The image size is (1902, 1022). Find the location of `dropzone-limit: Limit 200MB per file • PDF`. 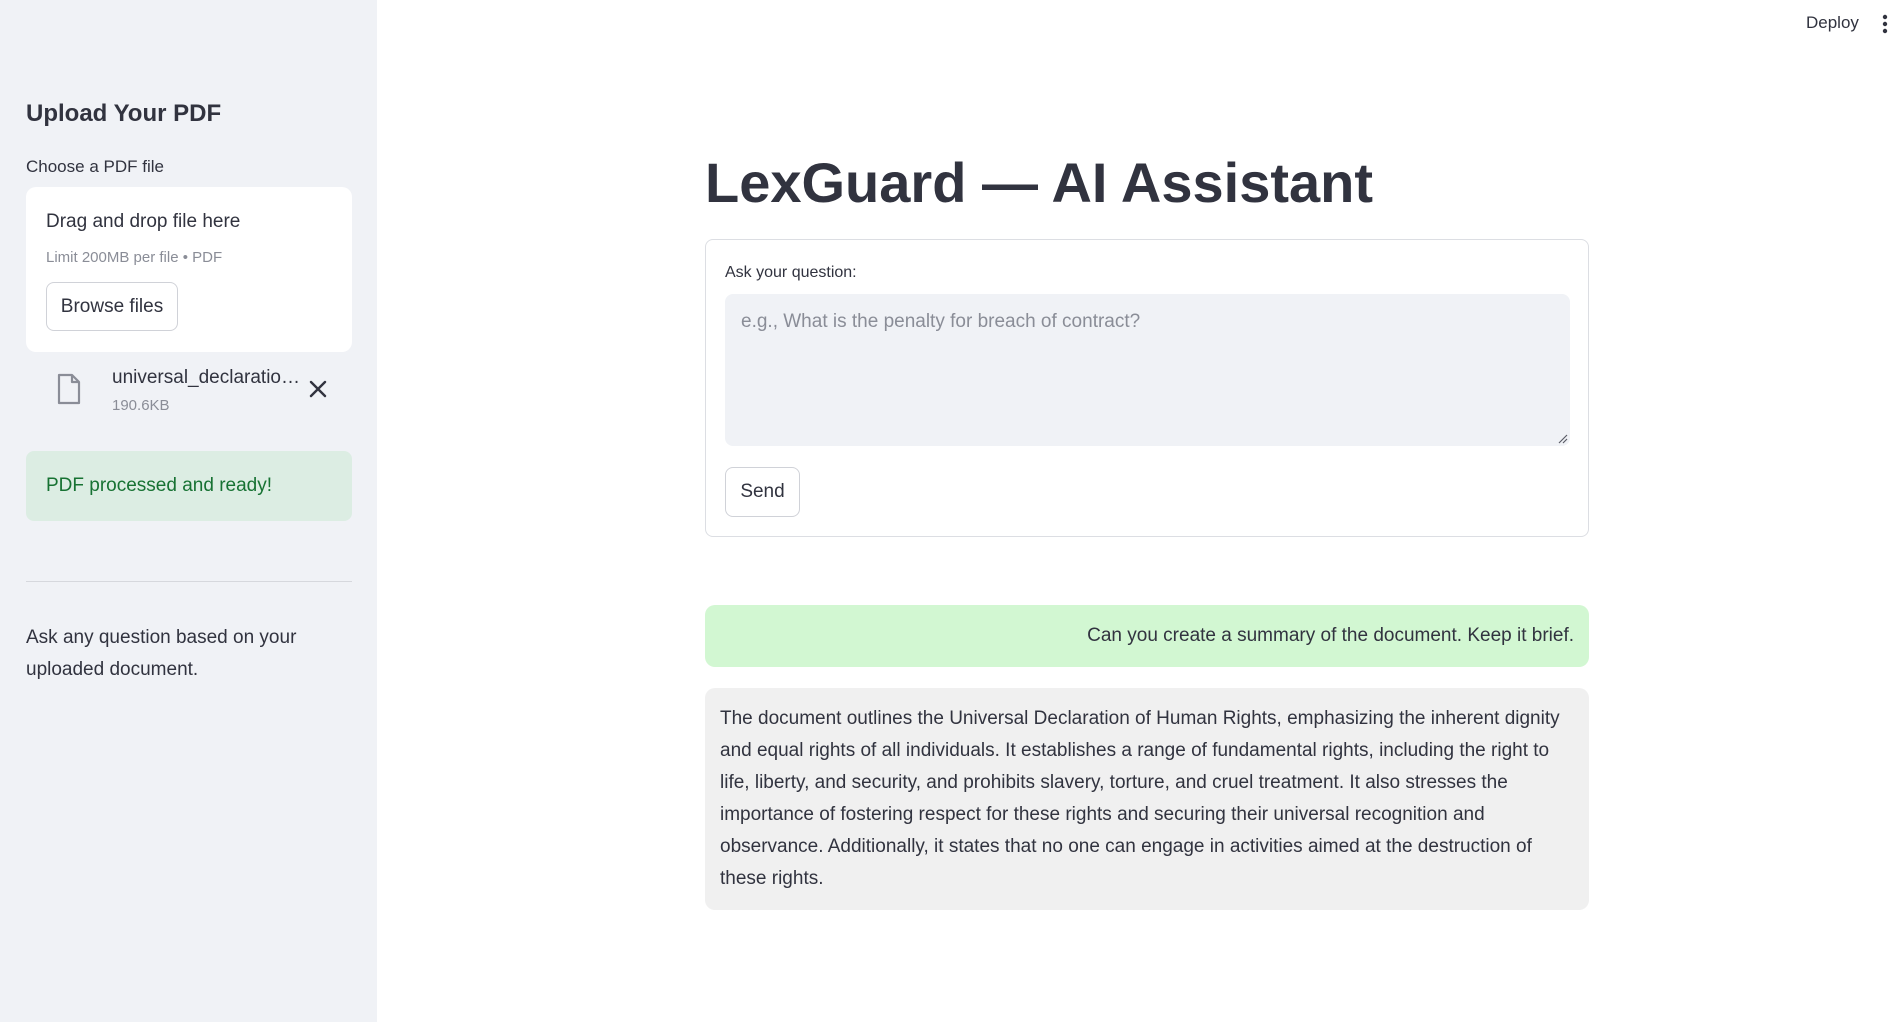

dropzone-limit: Limit 200MB per file • PDF is located at coordinates (134, 257).